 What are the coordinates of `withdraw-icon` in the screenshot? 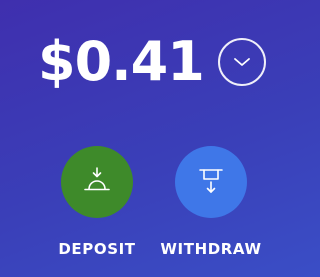 It's located at (211, 181).